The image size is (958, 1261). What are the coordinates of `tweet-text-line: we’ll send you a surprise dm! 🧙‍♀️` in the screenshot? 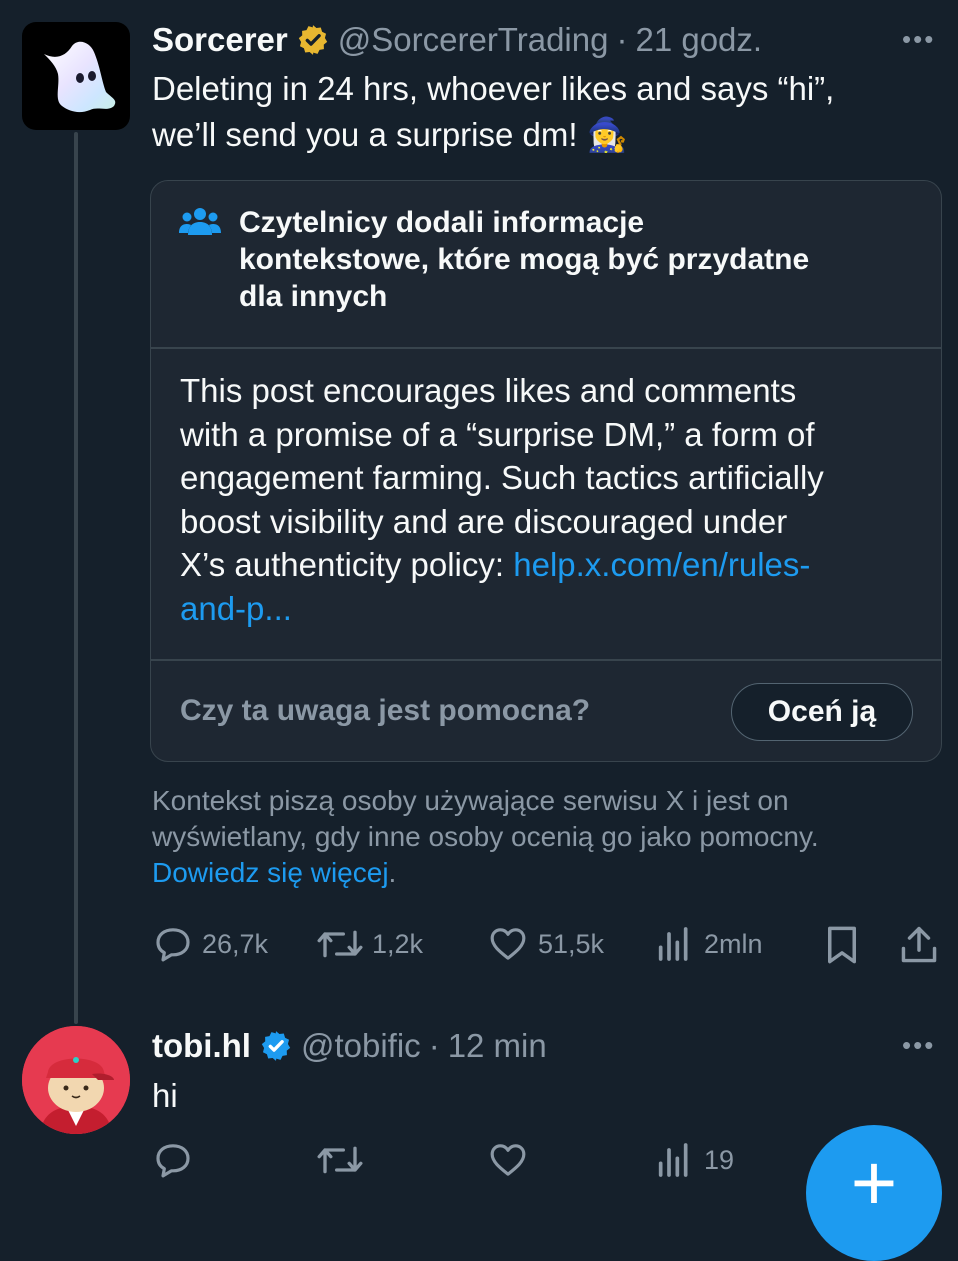 It's located at (390, 134).